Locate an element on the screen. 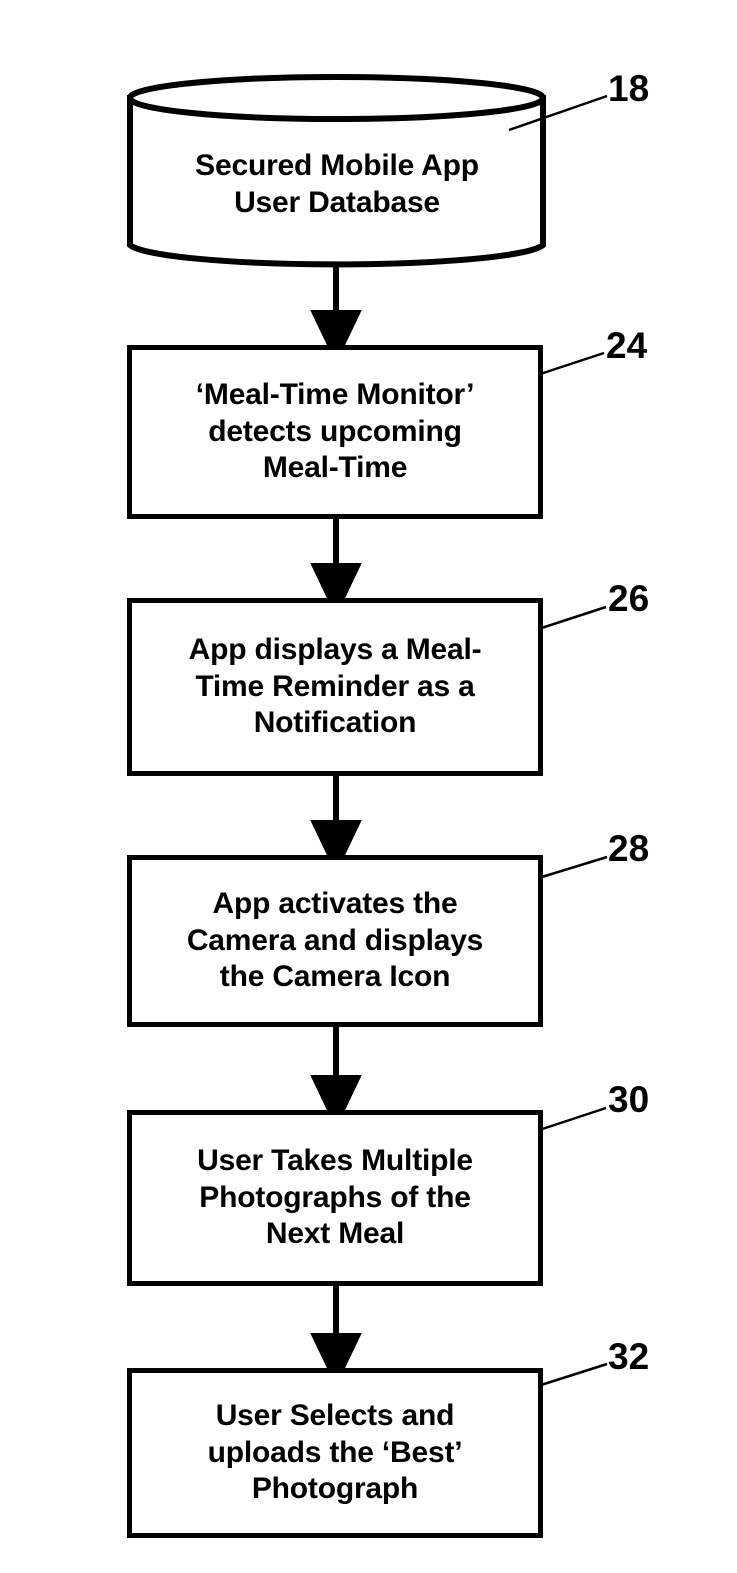 This screenshot has height=1573, width=737. node-secured-mobile-app-user-database: Secured Mobile App User Database is located at coordinates (337, 173).